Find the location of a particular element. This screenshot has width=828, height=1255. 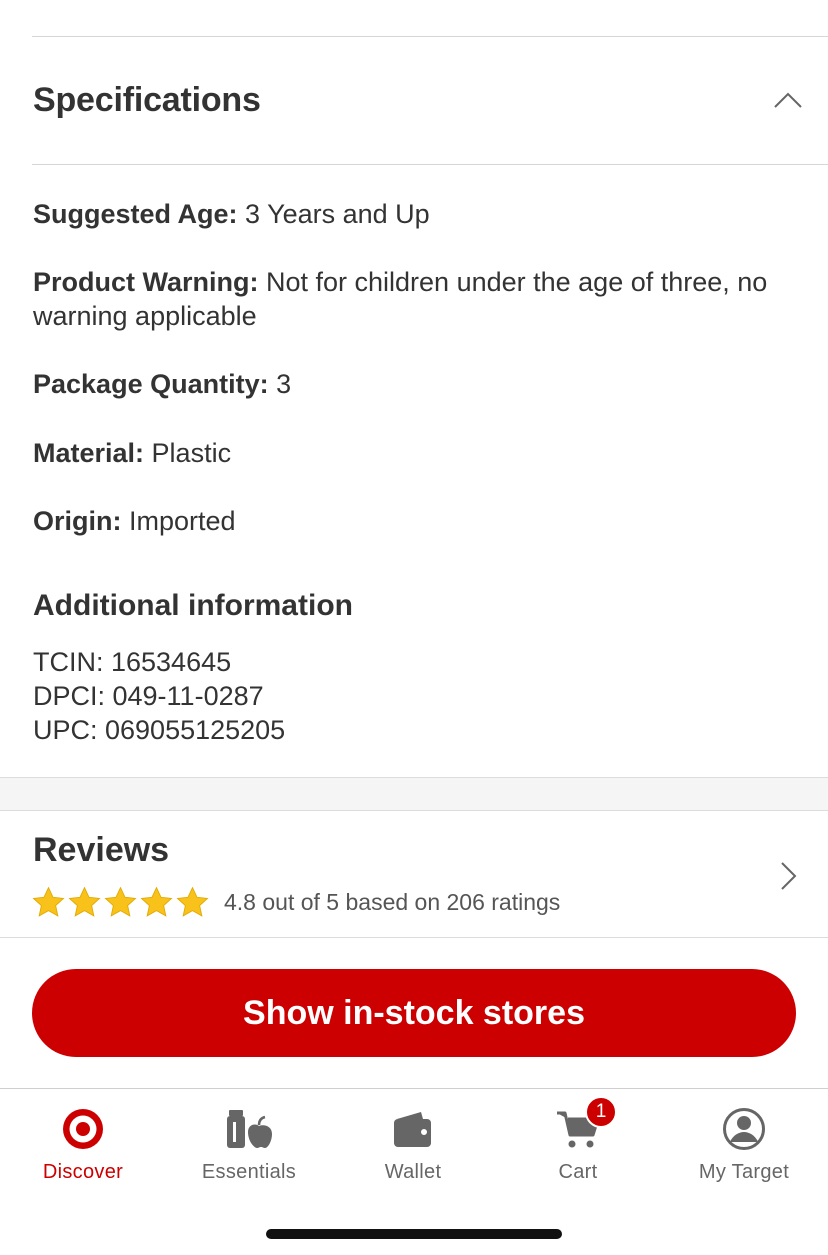

spec-row-origin: Origin: Imported is located at coordinates (134, 521).